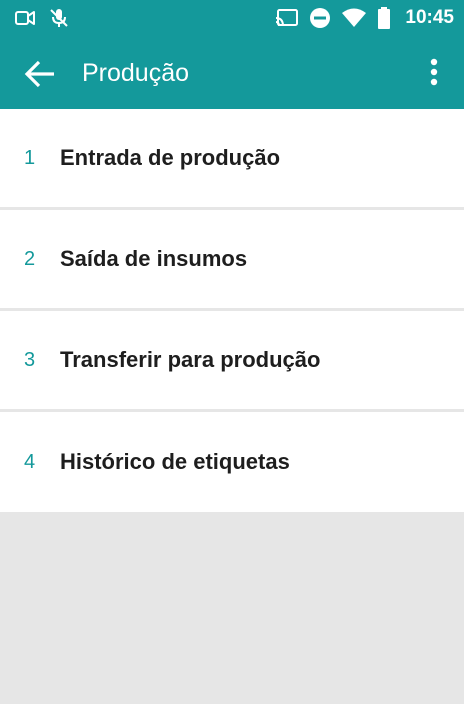 Image resolution: width=464 pixels, height=704 pixels. I want to click on status-time: 10:45, so click(429, 17).